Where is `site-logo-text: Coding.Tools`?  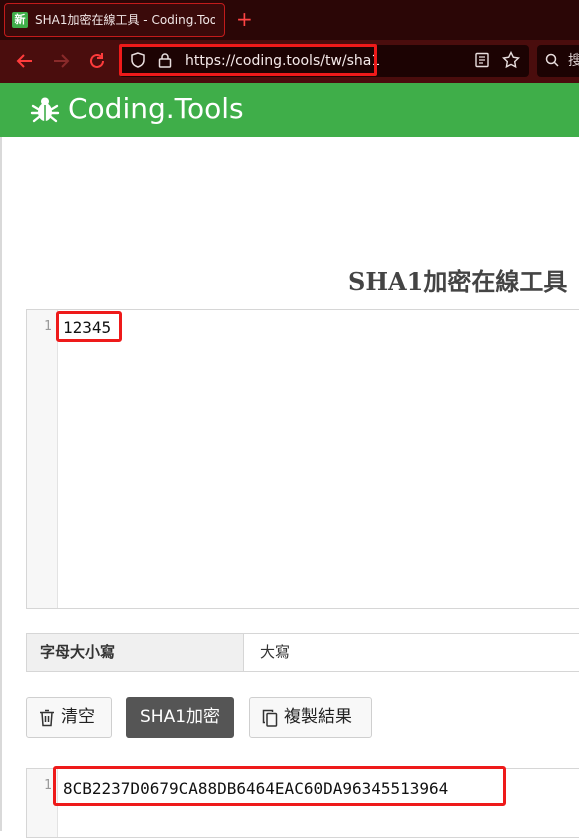 site-logo-text: Coding.Tools is located at coordinates (156, 109).